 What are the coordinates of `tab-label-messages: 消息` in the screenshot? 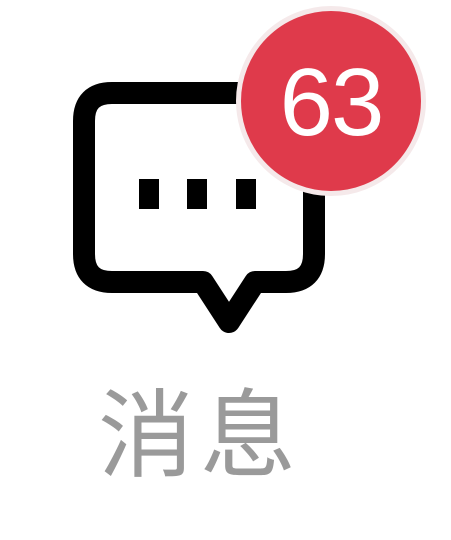 It's located at (200, 436).